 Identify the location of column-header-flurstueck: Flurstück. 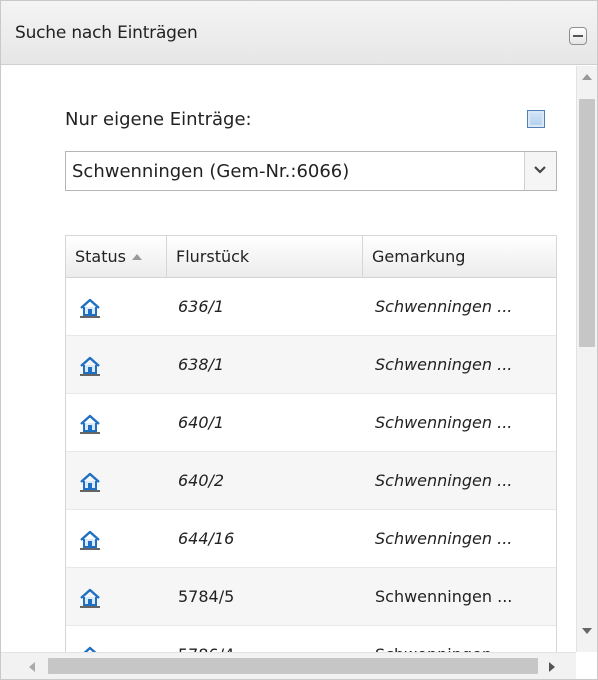
(265, 256).